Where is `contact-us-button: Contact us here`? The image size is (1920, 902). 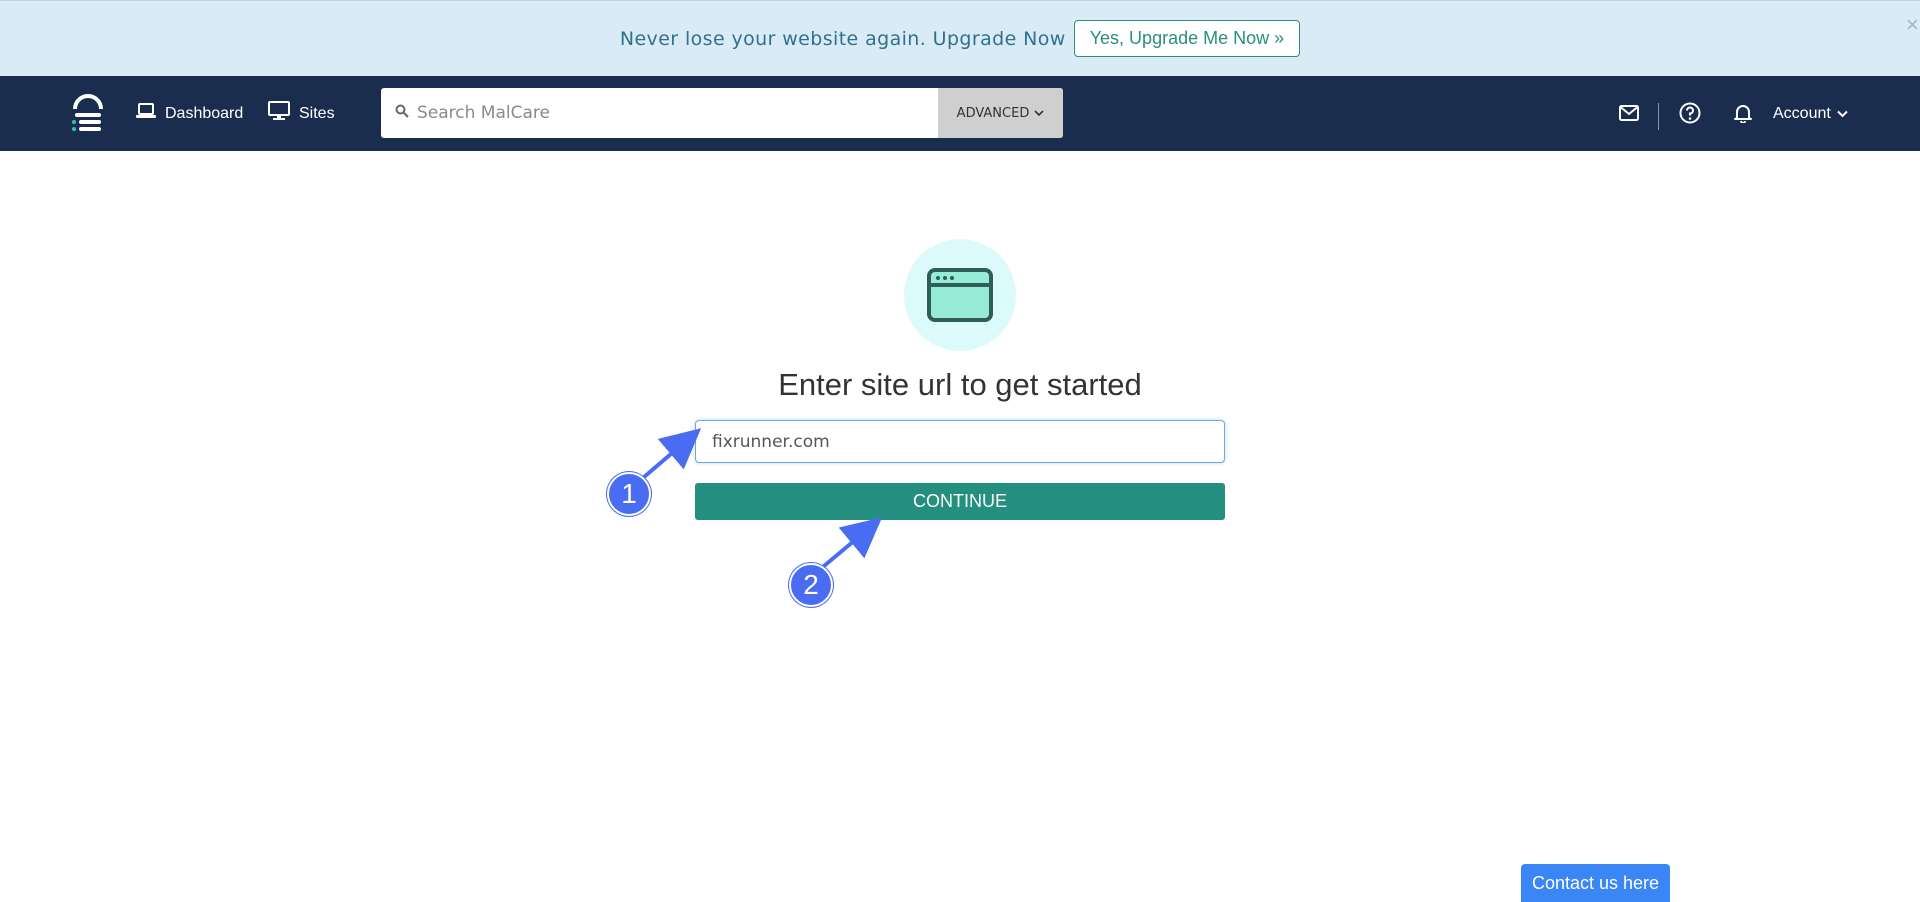 contact-us-button: Contact us here is located at coordinates (1595, 883).